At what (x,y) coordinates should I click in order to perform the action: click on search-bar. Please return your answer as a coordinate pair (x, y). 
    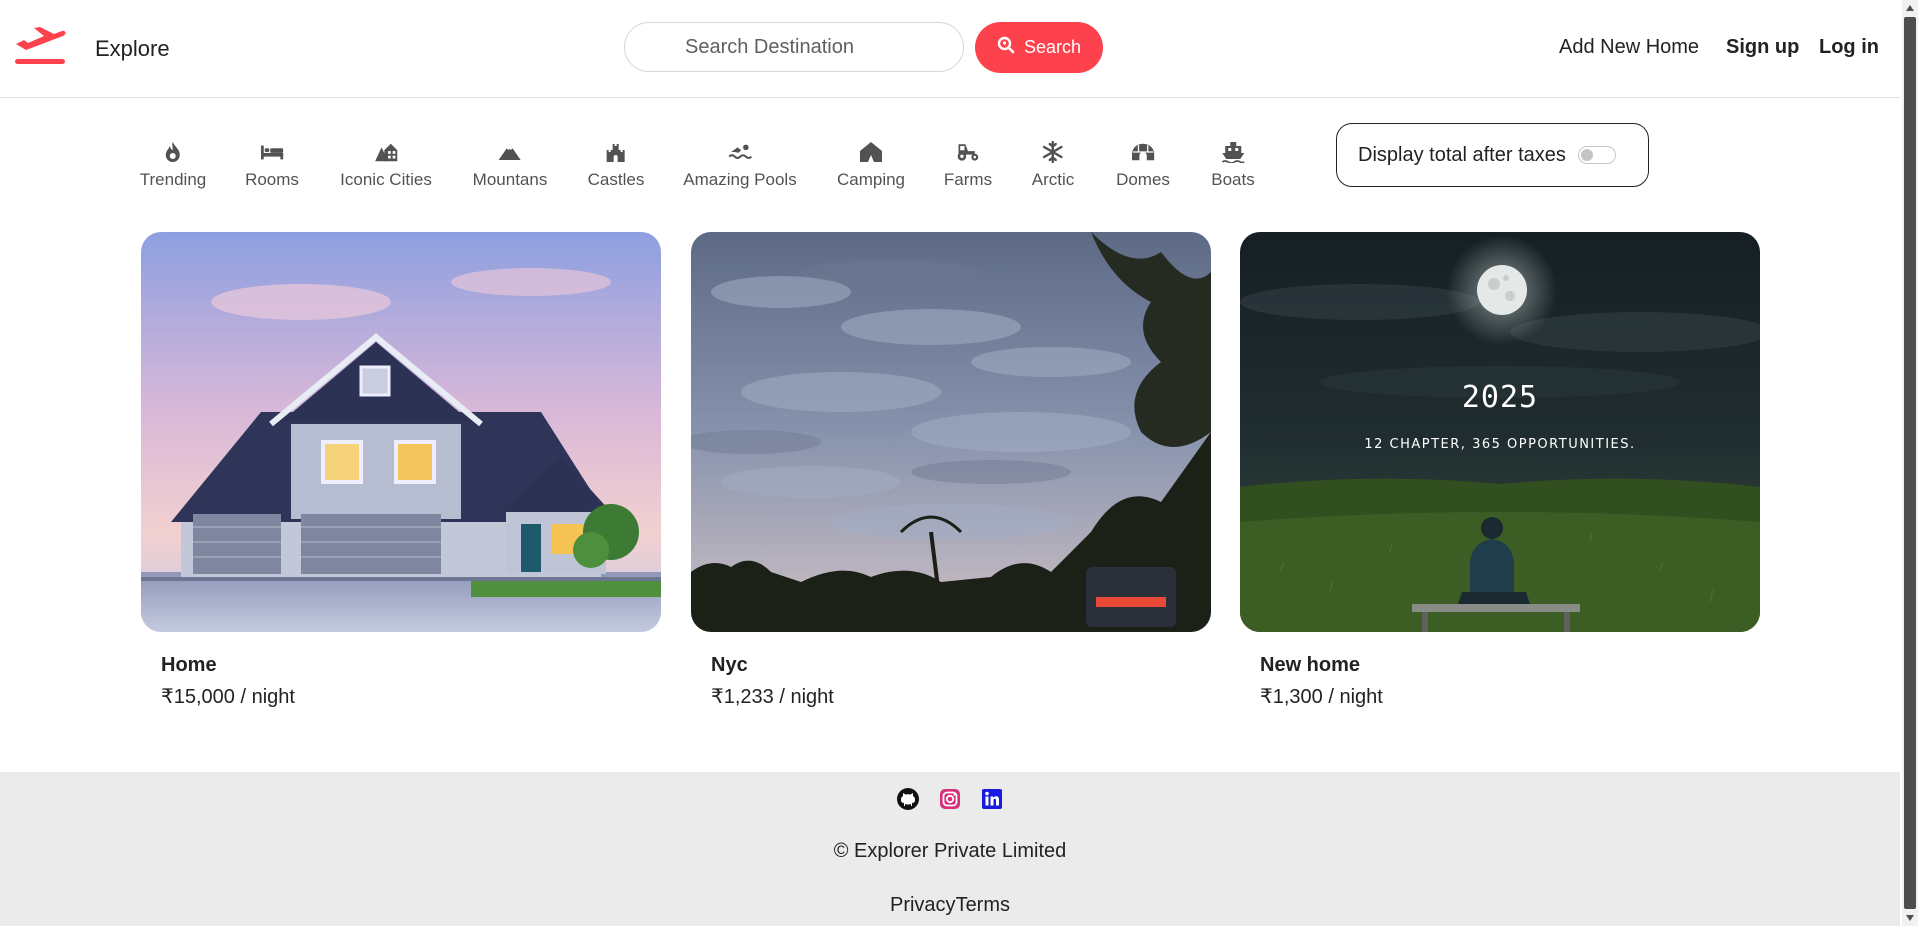
    Looking at the image, I should click on (794, 47).